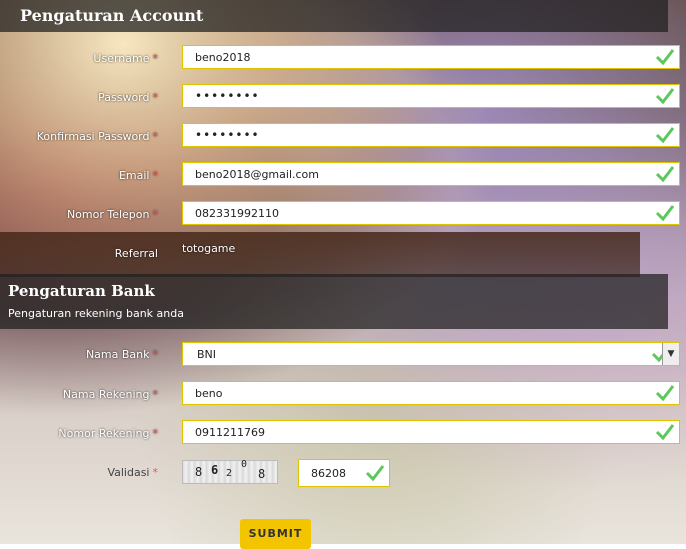 This screenshot has width=686, height=549. What do you see at coordinates (334, 16) in the screenshot?
I see `account-section-header: Pengaturan Account` at bounding box center [334, 16].